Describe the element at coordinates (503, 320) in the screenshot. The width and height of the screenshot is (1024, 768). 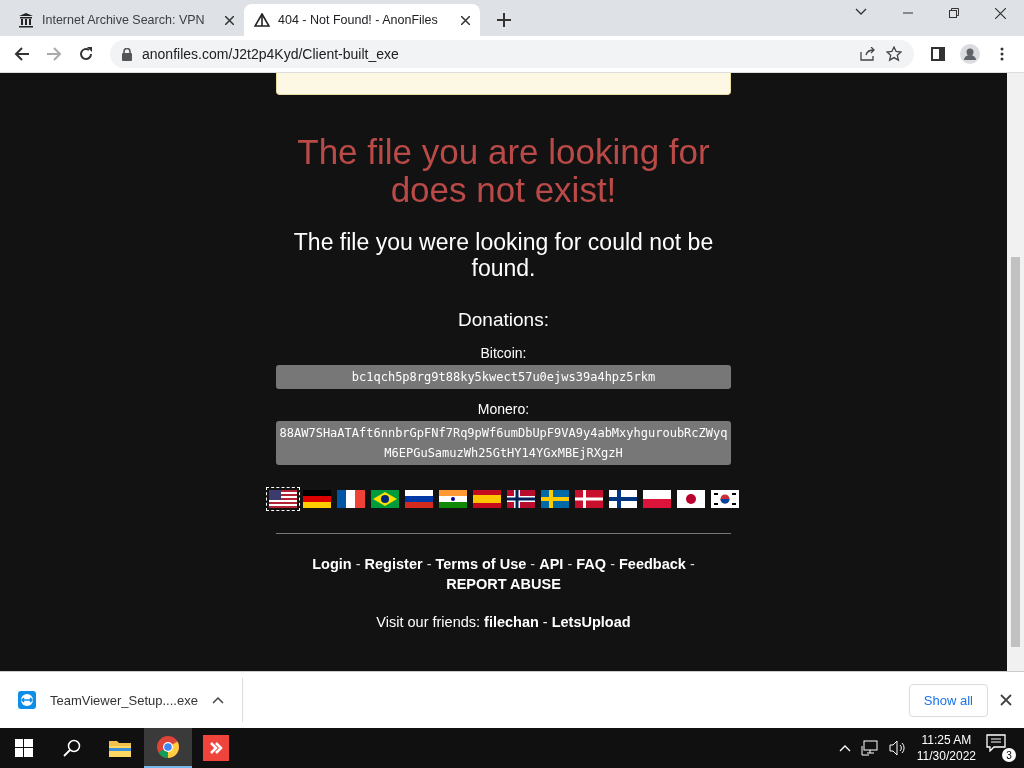
I see `donations-title: Donations:` at that location.